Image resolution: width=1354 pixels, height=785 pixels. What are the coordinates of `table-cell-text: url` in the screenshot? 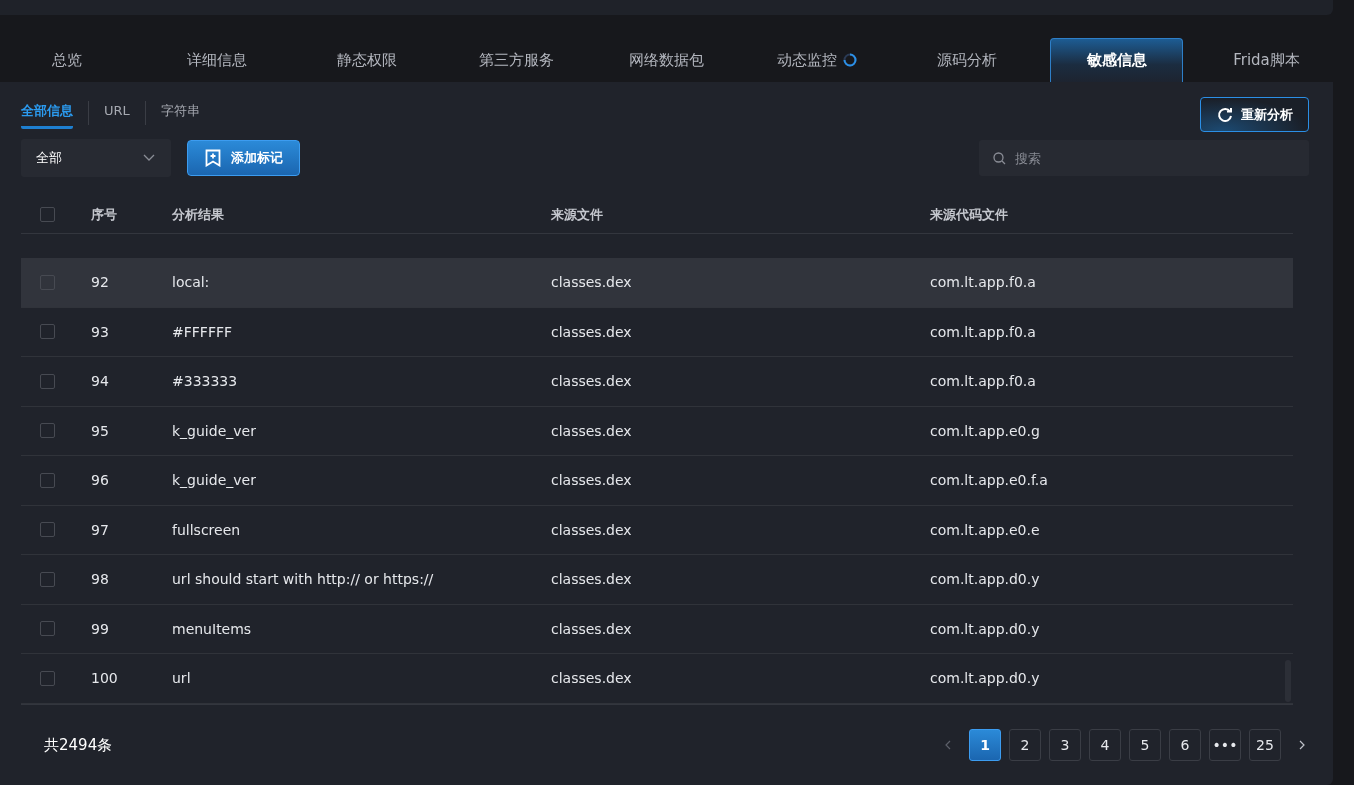 It's located at (182, 678).